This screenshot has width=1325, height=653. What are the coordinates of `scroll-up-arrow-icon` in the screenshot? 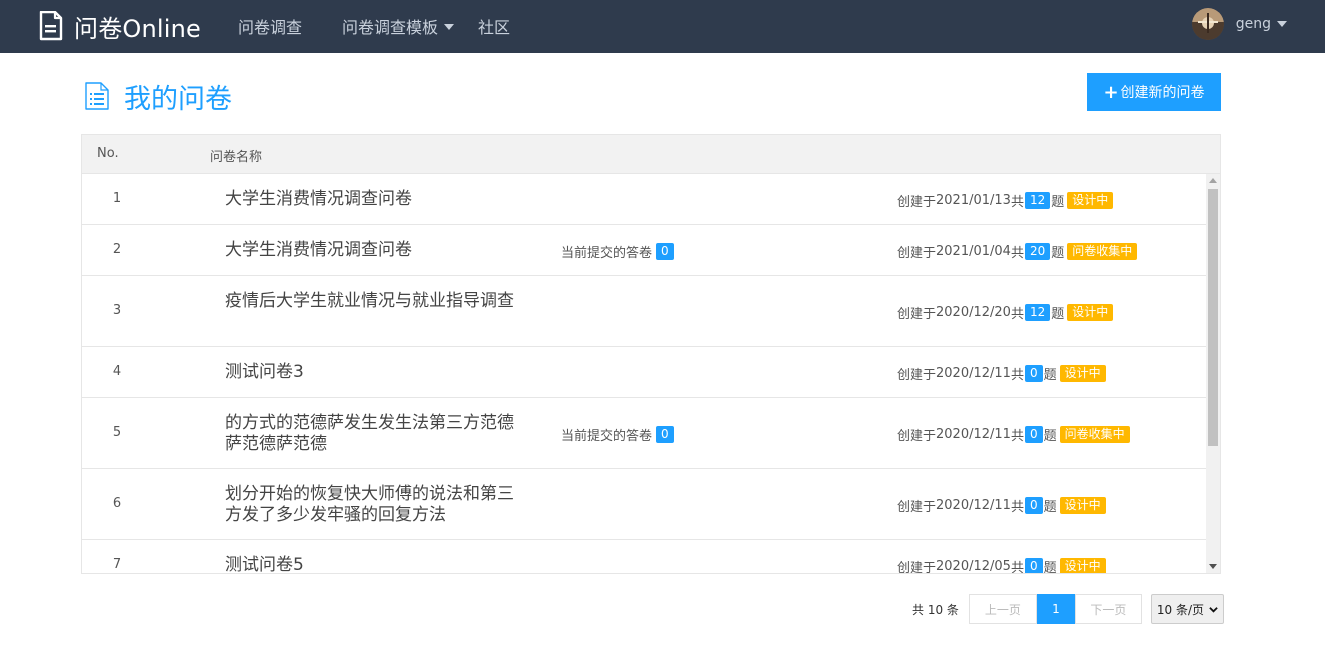 It's located at (1213, 180).